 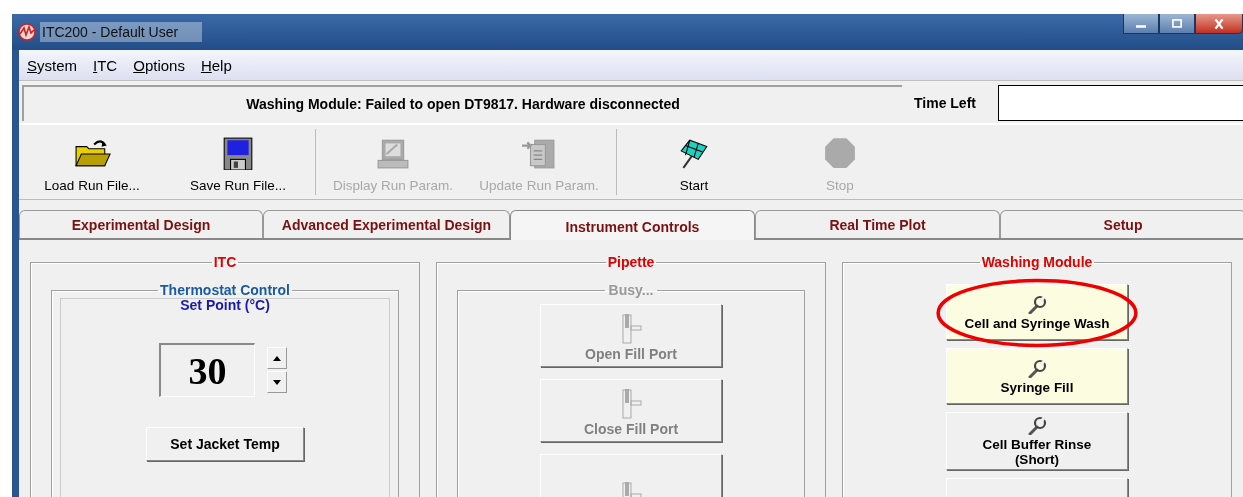 I want to click on washing-button: Cell Buffer Rinse (Short), so click(x=1037, y=441).